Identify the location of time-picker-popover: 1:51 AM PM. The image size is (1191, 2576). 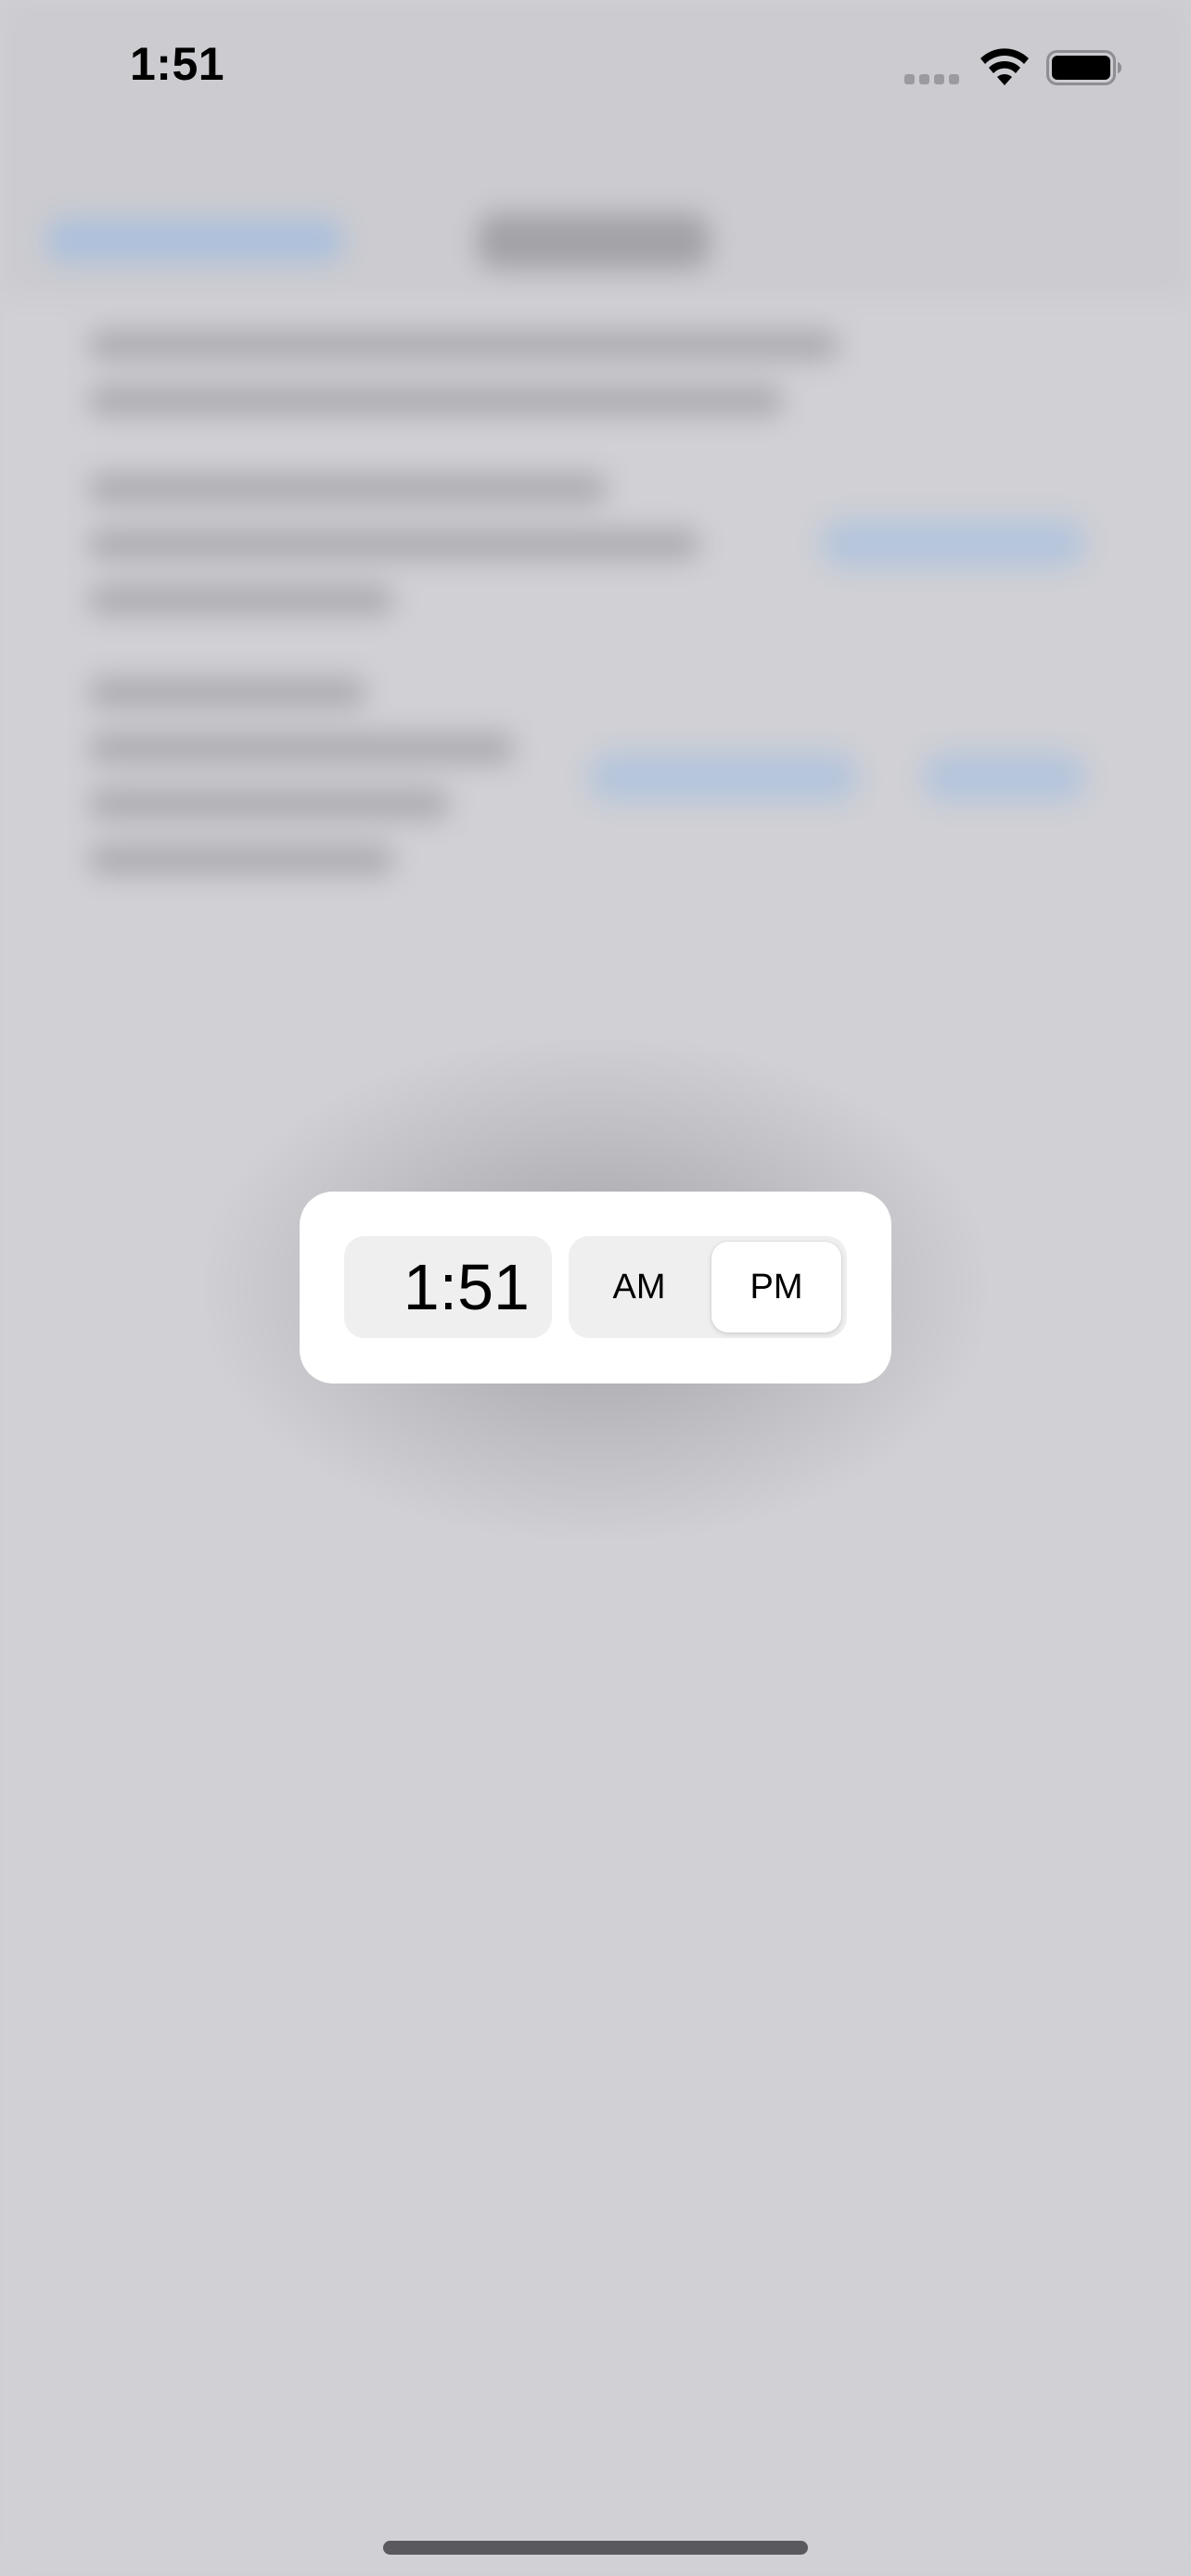
(595, 1288).